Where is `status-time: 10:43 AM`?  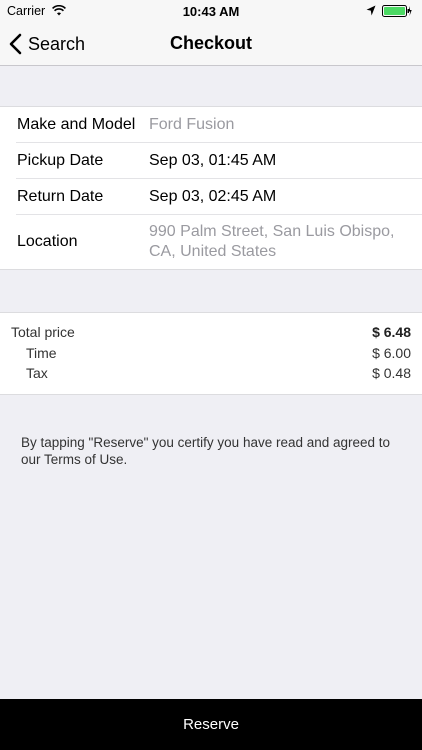
status-time: 10:43 AM is located at coordinates (211, 11).